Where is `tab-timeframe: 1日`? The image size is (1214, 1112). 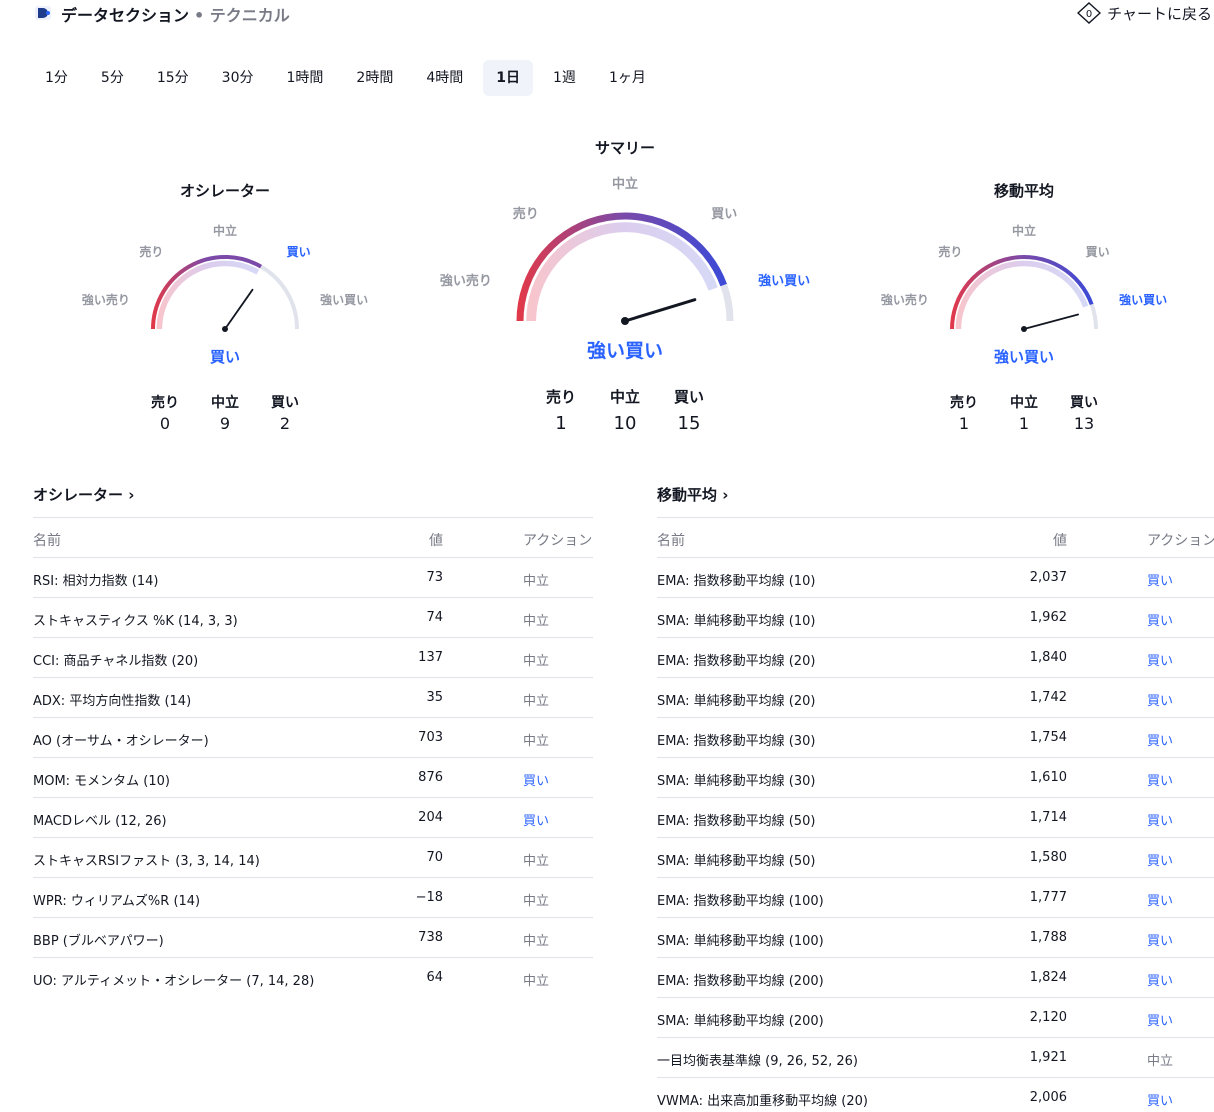 tab-timeframe: 1日 is located at coordinates (508, 78).